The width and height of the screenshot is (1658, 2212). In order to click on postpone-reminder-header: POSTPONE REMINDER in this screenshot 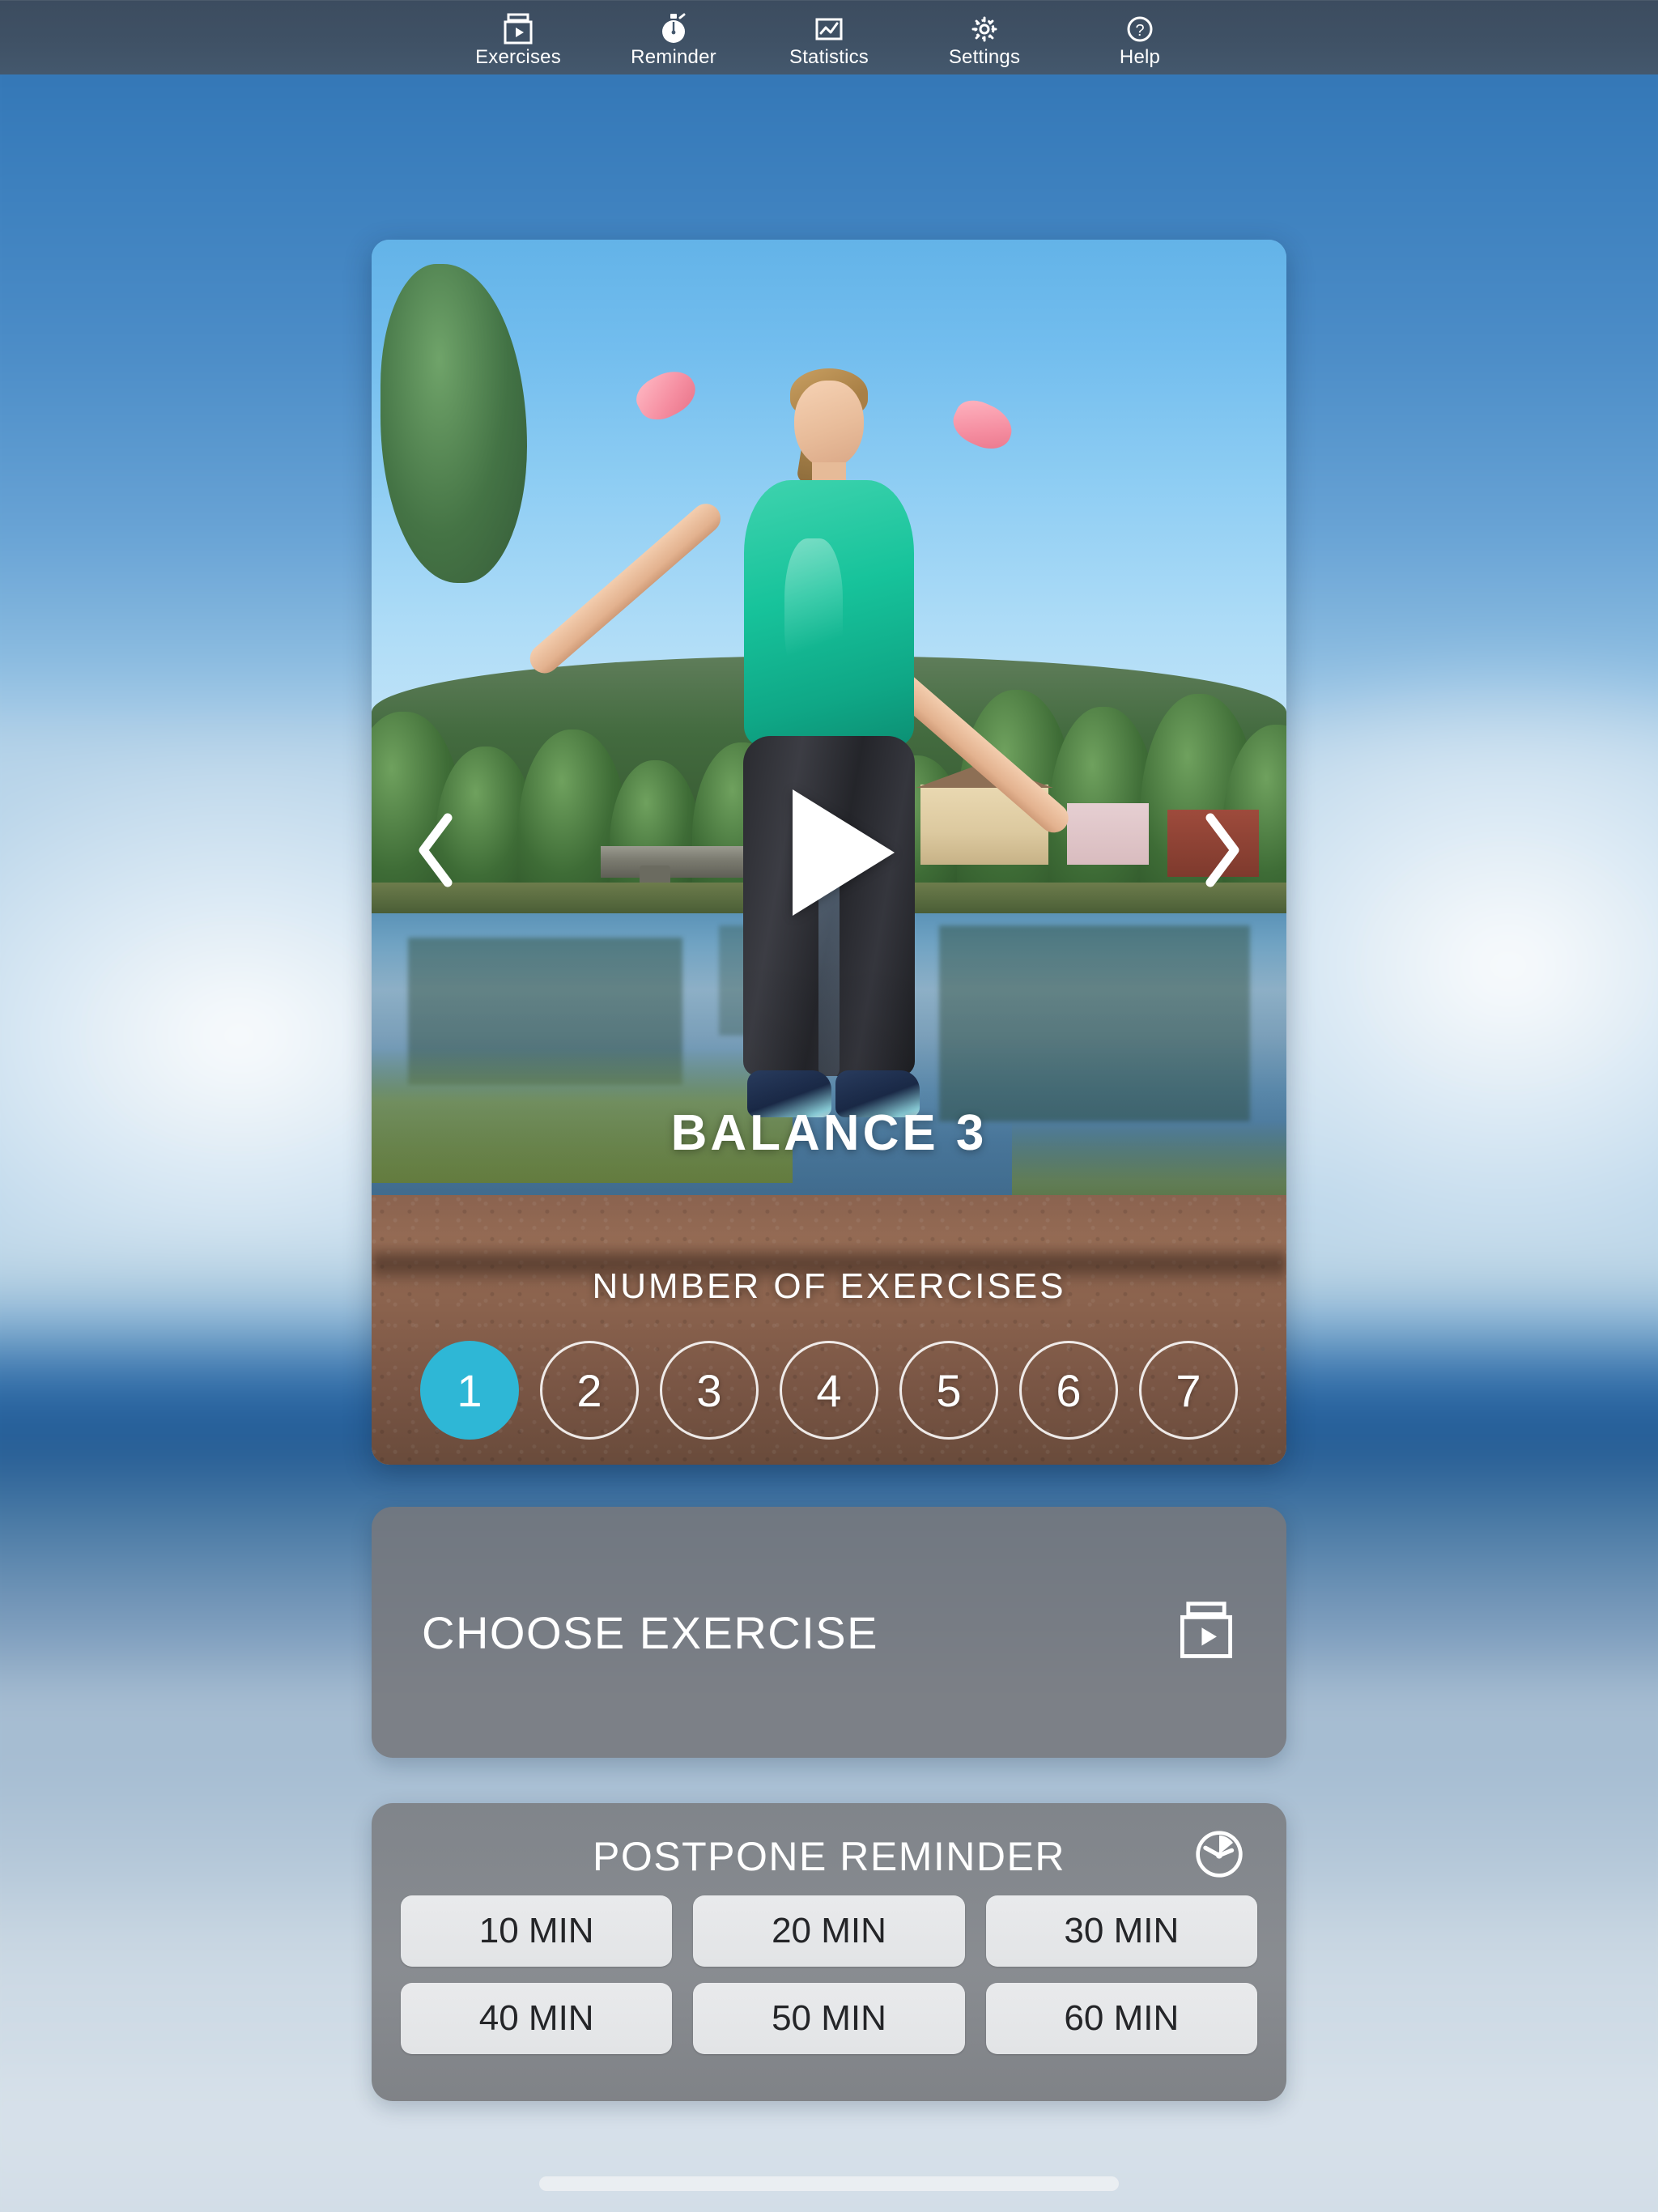, I will do `click(829, 1857)`.